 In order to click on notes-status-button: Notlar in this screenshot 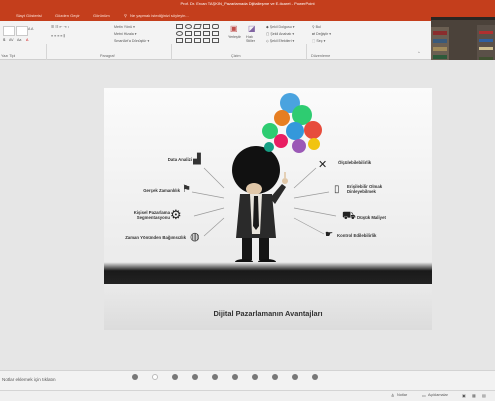, I will do `click(402, 395)`.